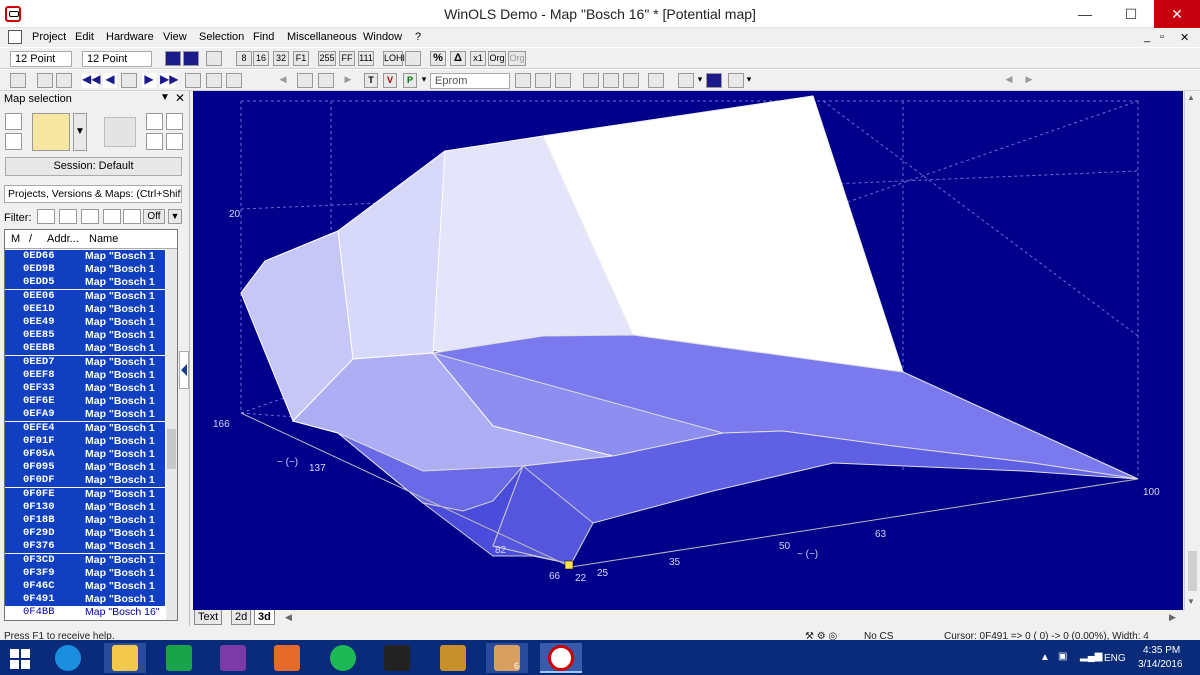  What do you see at coordinates (13, 121) in the screenshot?
I see `new-project-icon` at bounding box center [13, 121].